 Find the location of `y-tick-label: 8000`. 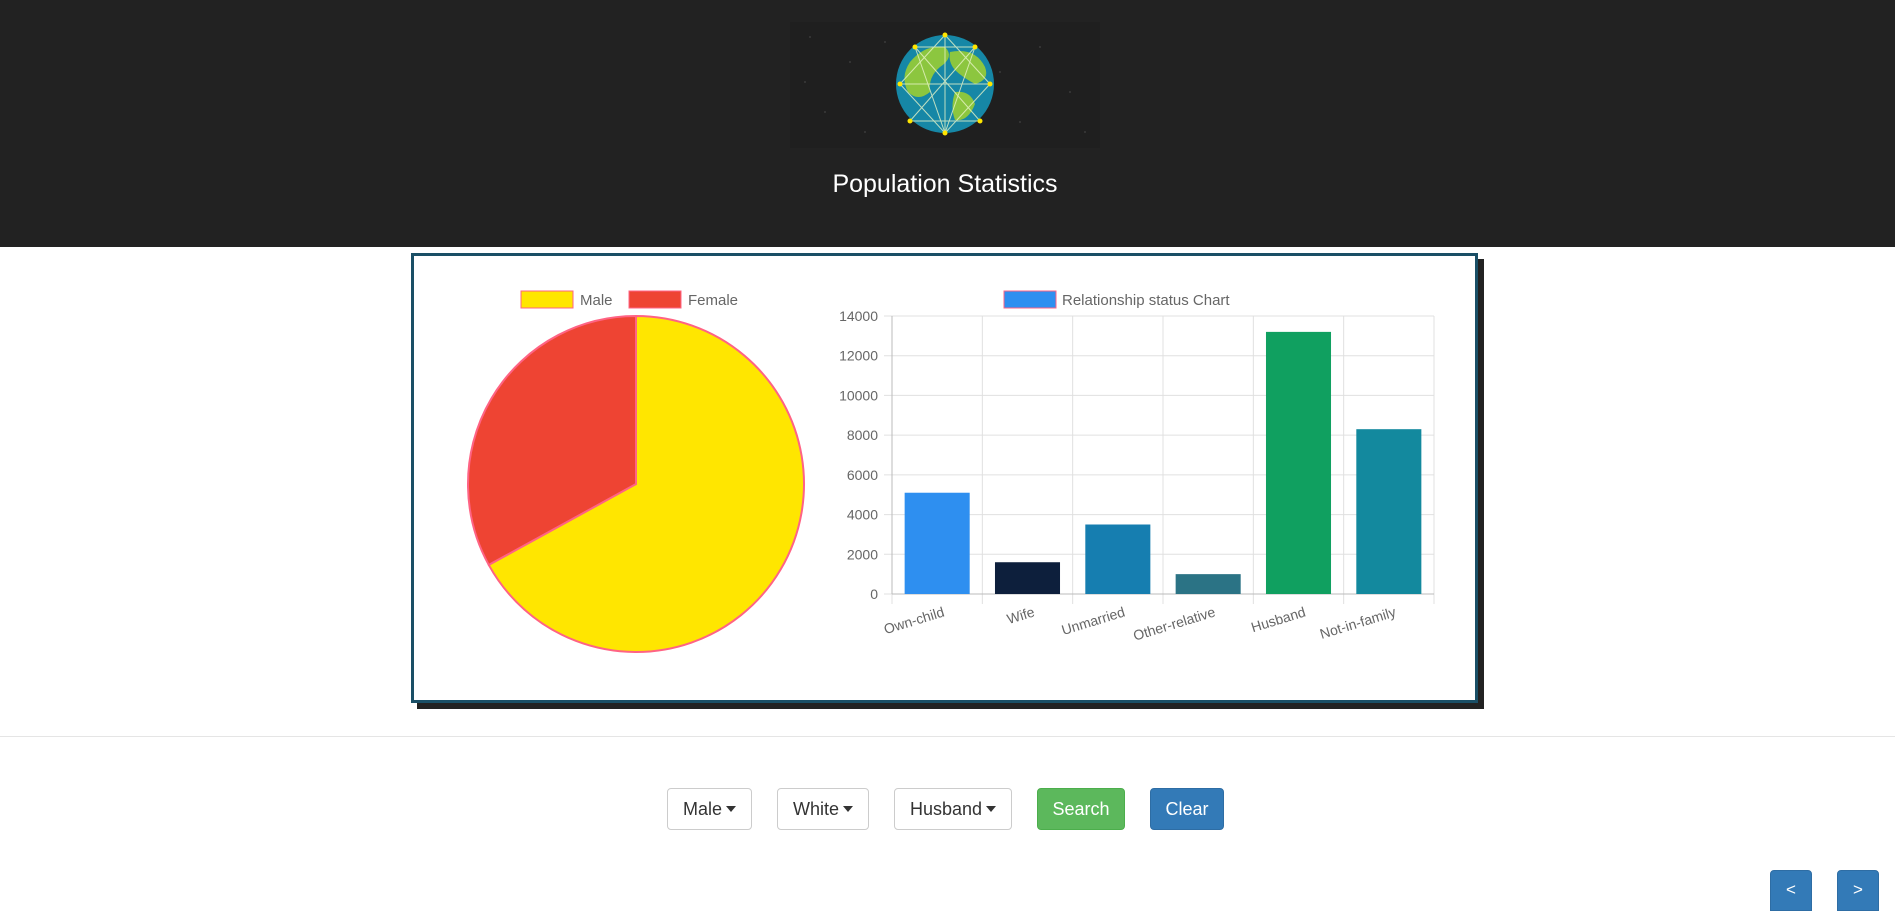

y-tick-label: 8000 is located at coordinates (862, 435).